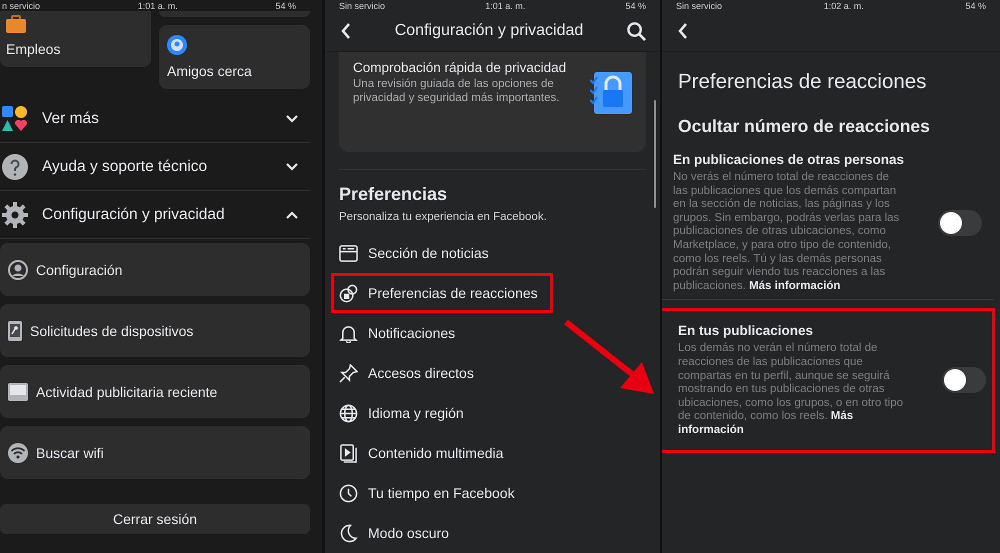  Describe the element at coordinates (34, 49) in the screenshot. I see `shortcut-label: Empleos` at that location.